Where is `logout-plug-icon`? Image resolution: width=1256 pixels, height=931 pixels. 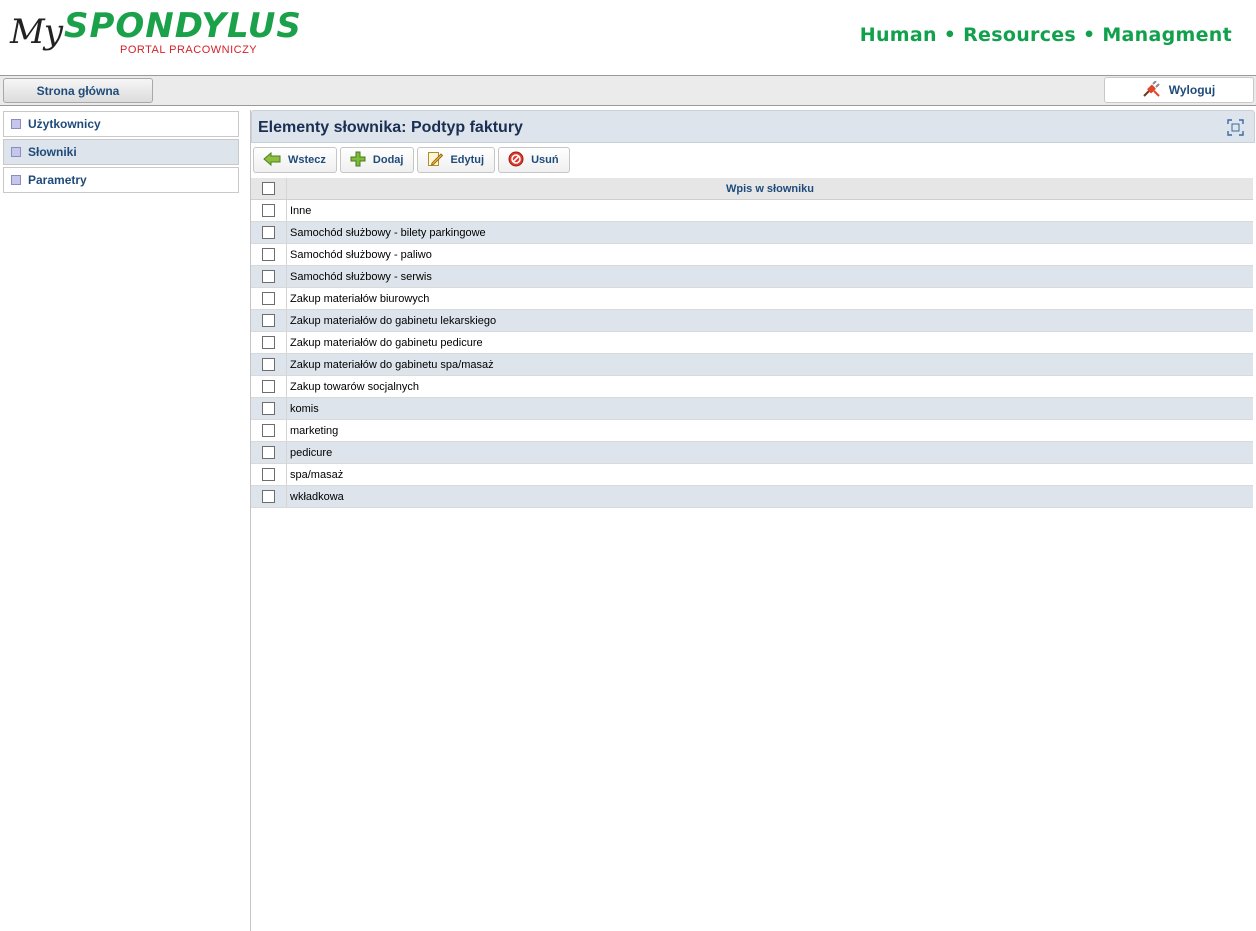
logout-plug-icon is located at coordinates (1152, 89).